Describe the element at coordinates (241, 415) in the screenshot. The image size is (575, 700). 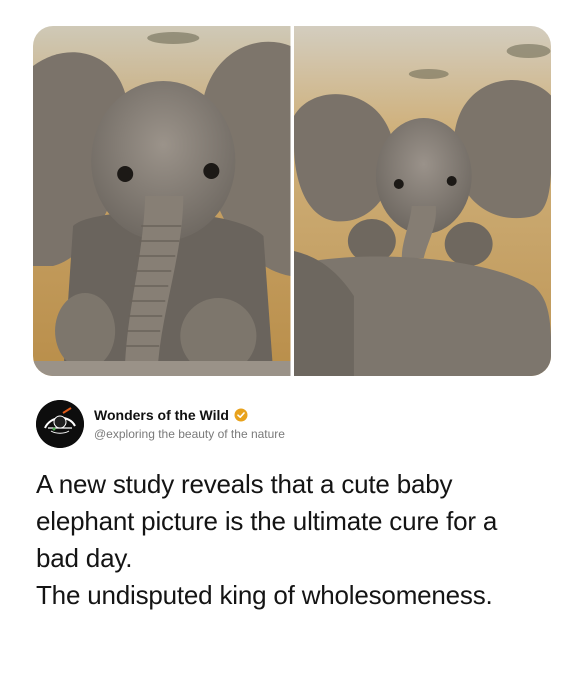
I see `verified-badge-icon` at that location.